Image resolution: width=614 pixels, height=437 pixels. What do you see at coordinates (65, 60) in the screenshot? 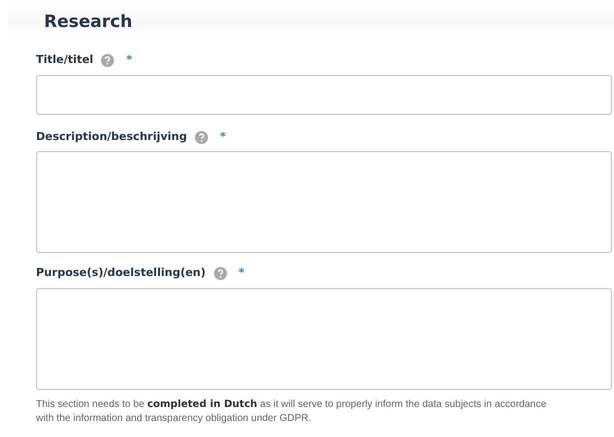
I see `field-label: Title/titel` at bounding box center [65, 60].